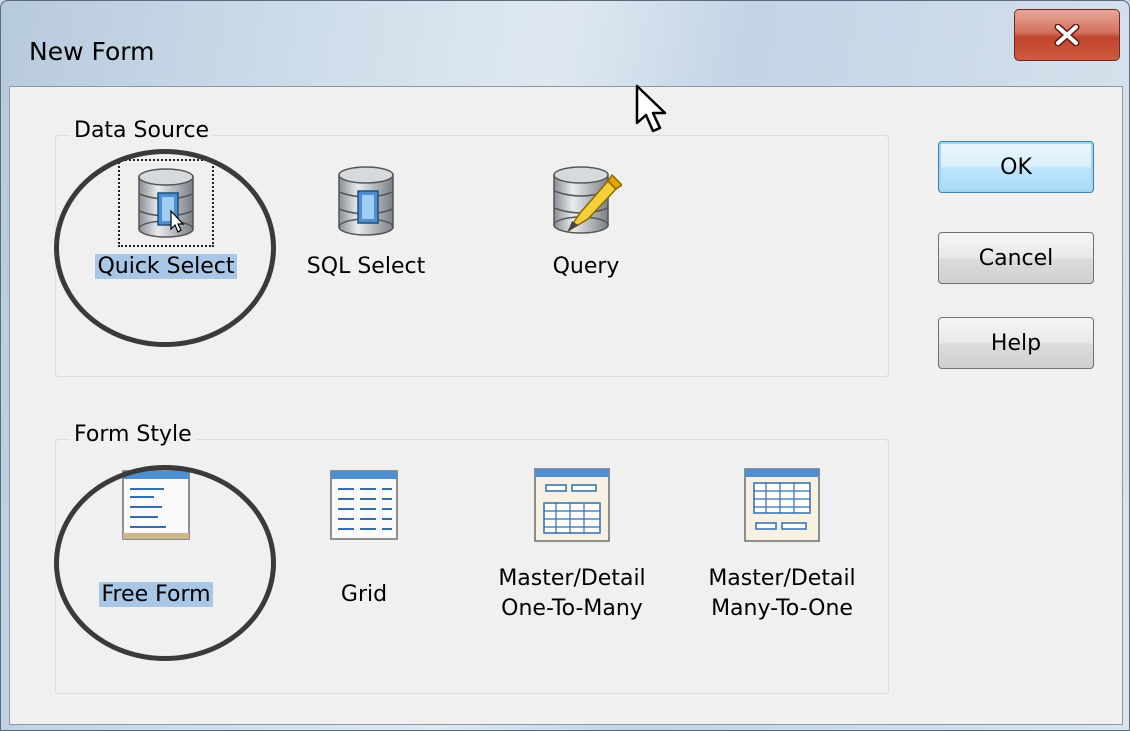 The height and width of the screenshot is (731, 1130). I want to click on cancel-button-label: Cancel, so click(1016, 258).